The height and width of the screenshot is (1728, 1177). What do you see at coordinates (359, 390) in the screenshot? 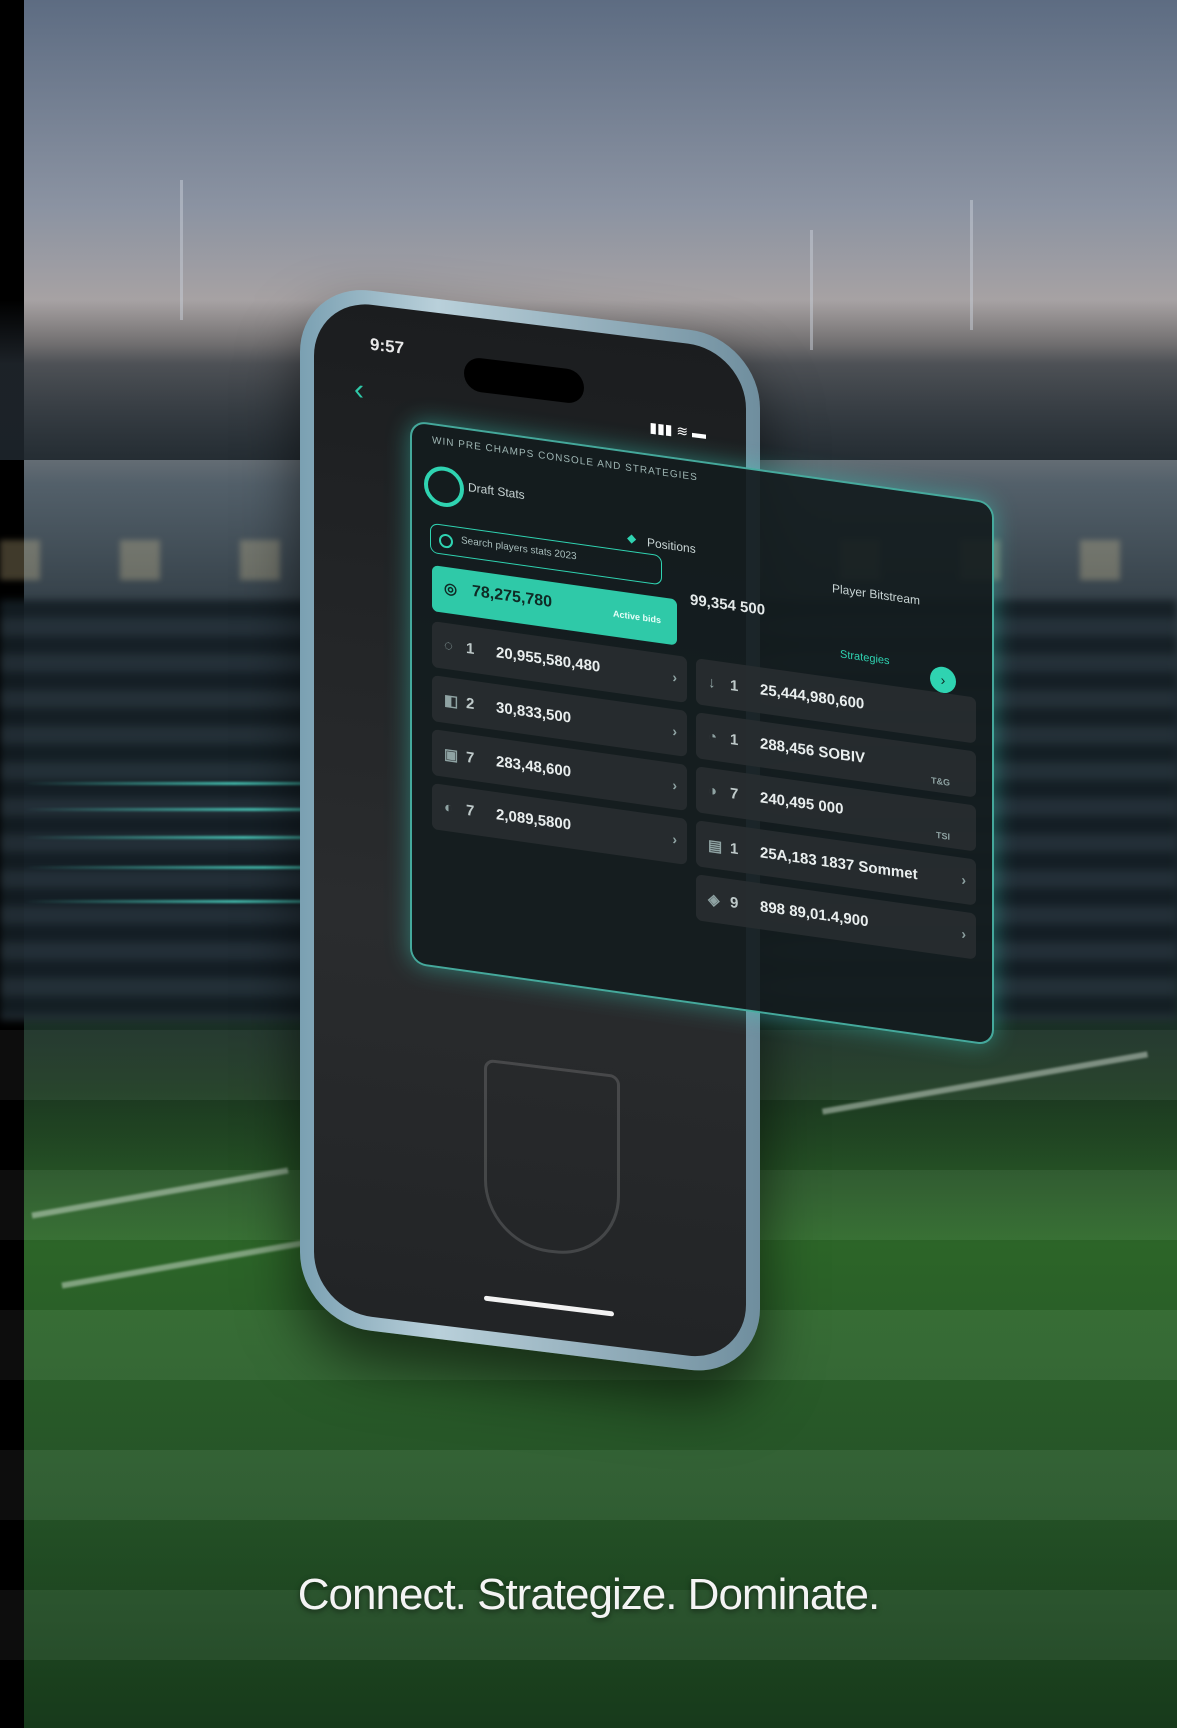
I see `back-chevron-icon: ‹` at bounding box center [359, 390].